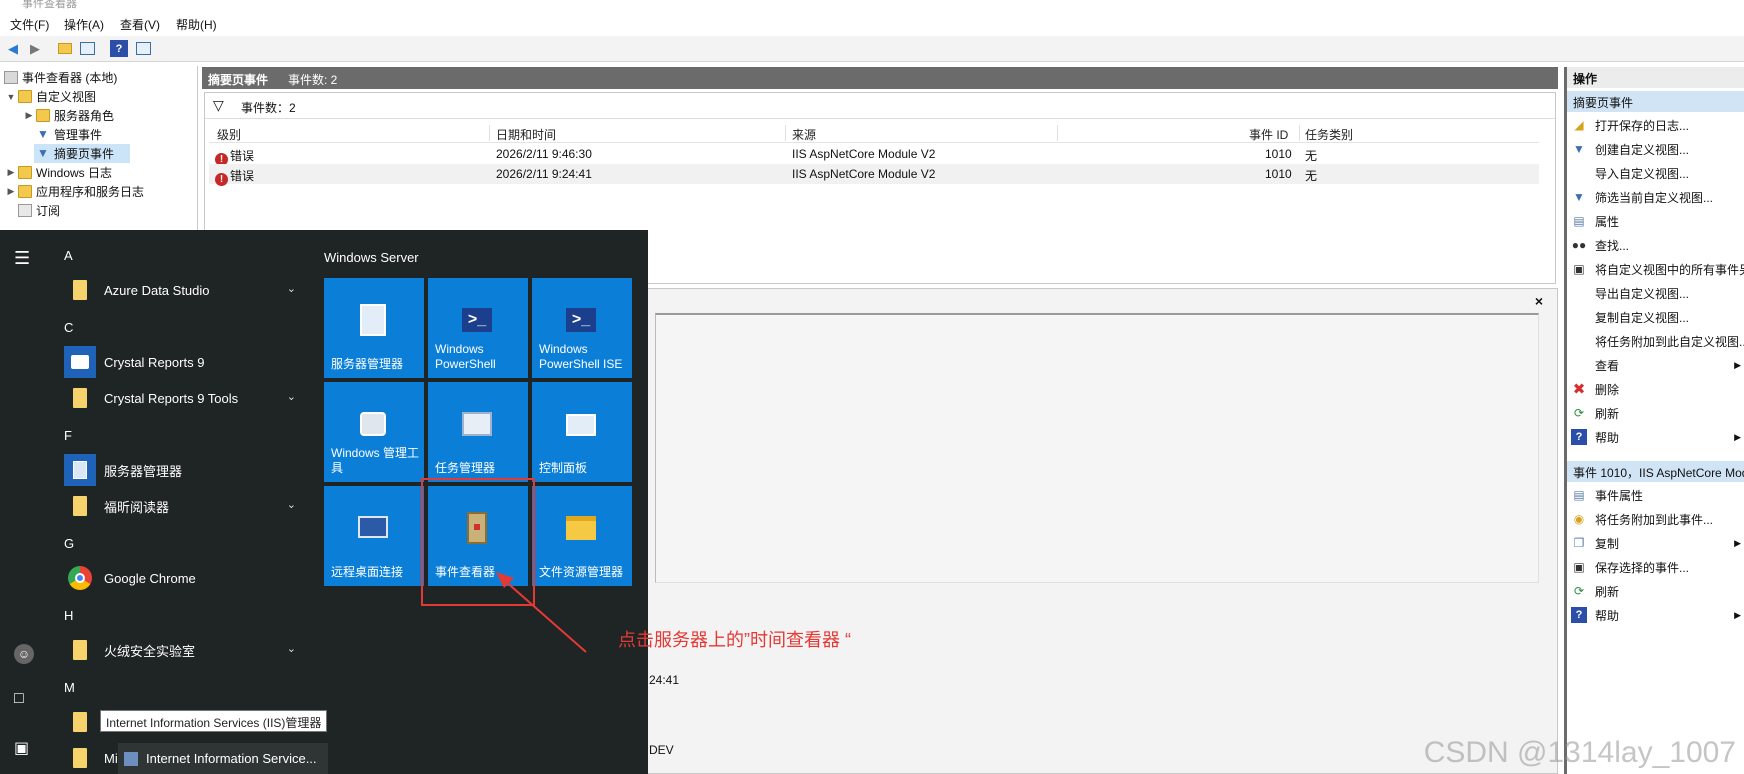  I want to click on action-help-event: ? 帮助 ▶, so click(1655, 615).